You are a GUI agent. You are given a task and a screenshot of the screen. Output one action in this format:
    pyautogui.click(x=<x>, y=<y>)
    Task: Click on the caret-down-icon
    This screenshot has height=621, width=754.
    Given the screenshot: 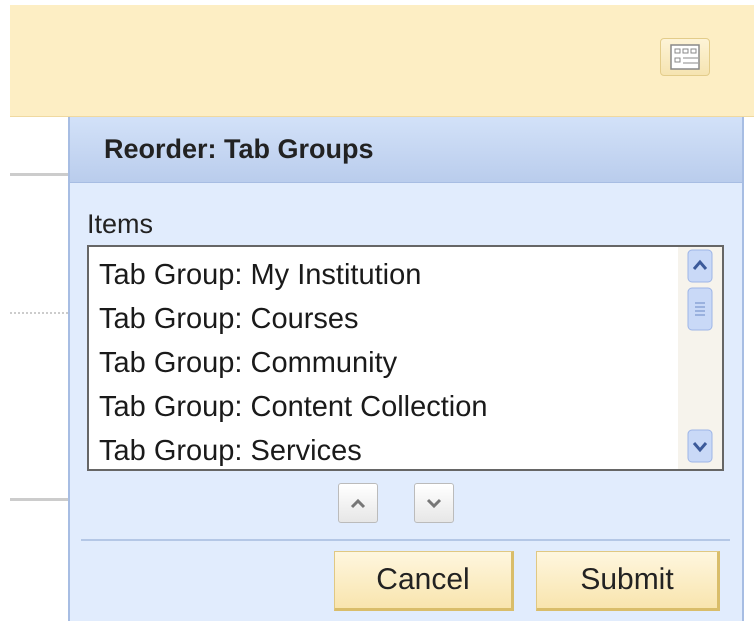 What is the action you would take?
    pyautogui.click(x=433, y=503)
    